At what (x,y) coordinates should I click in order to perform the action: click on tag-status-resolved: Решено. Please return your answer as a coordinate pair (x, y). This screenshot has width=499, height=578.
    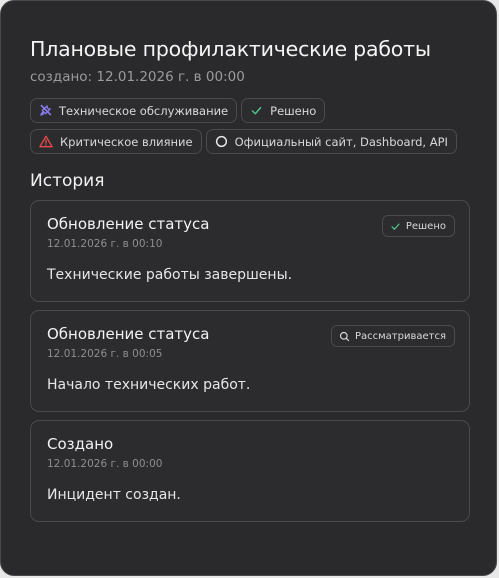
    Looking at the image, I should click on (283, 110).